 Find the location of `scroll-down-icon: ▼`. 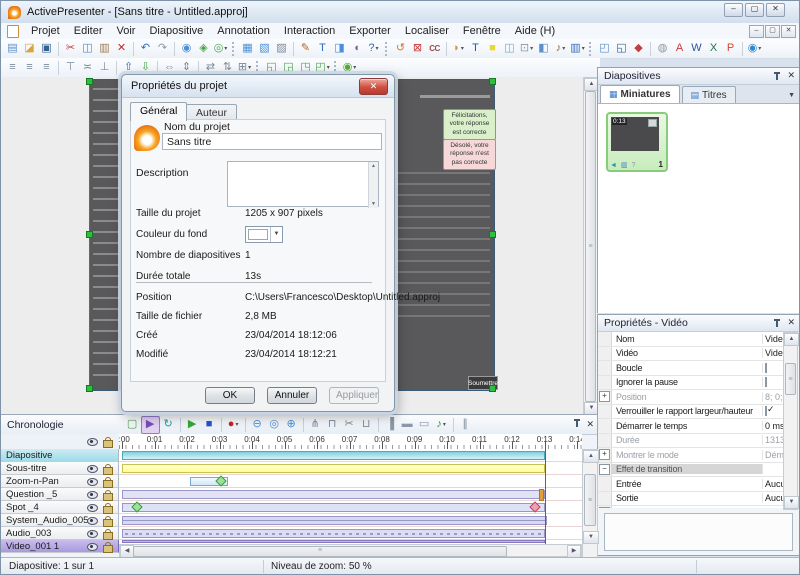

scroll-down-icon: ▼ is located at coordinates (791, 502).